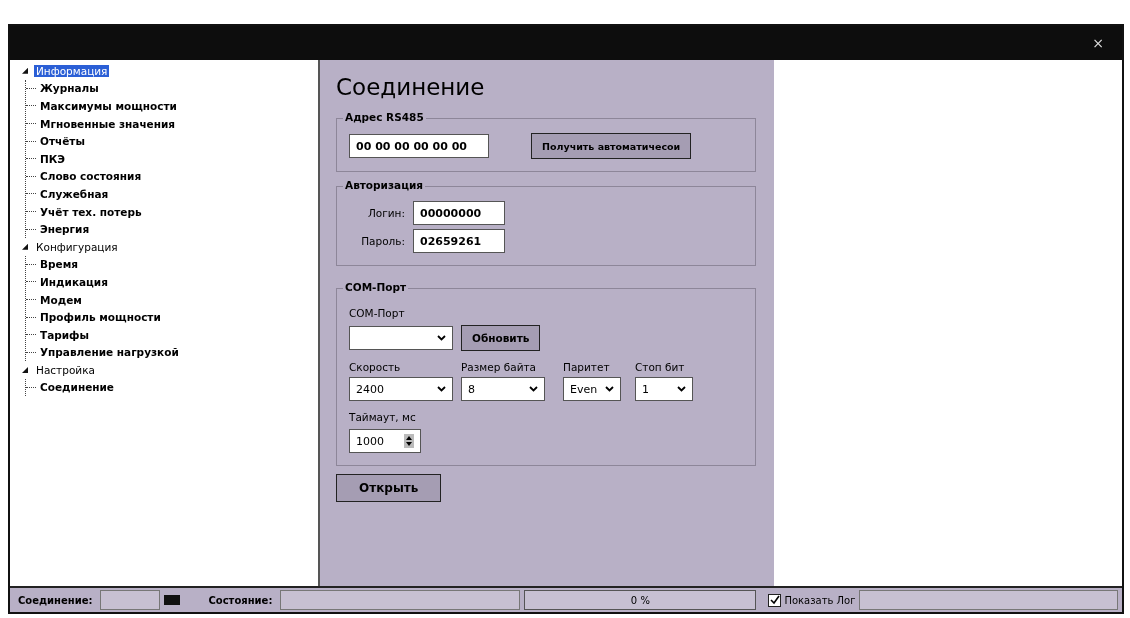  What do you see at coordinates (501, 338) in the screenshot?
I see `refresh-button: Обновить` at bounding box center [501, 338].